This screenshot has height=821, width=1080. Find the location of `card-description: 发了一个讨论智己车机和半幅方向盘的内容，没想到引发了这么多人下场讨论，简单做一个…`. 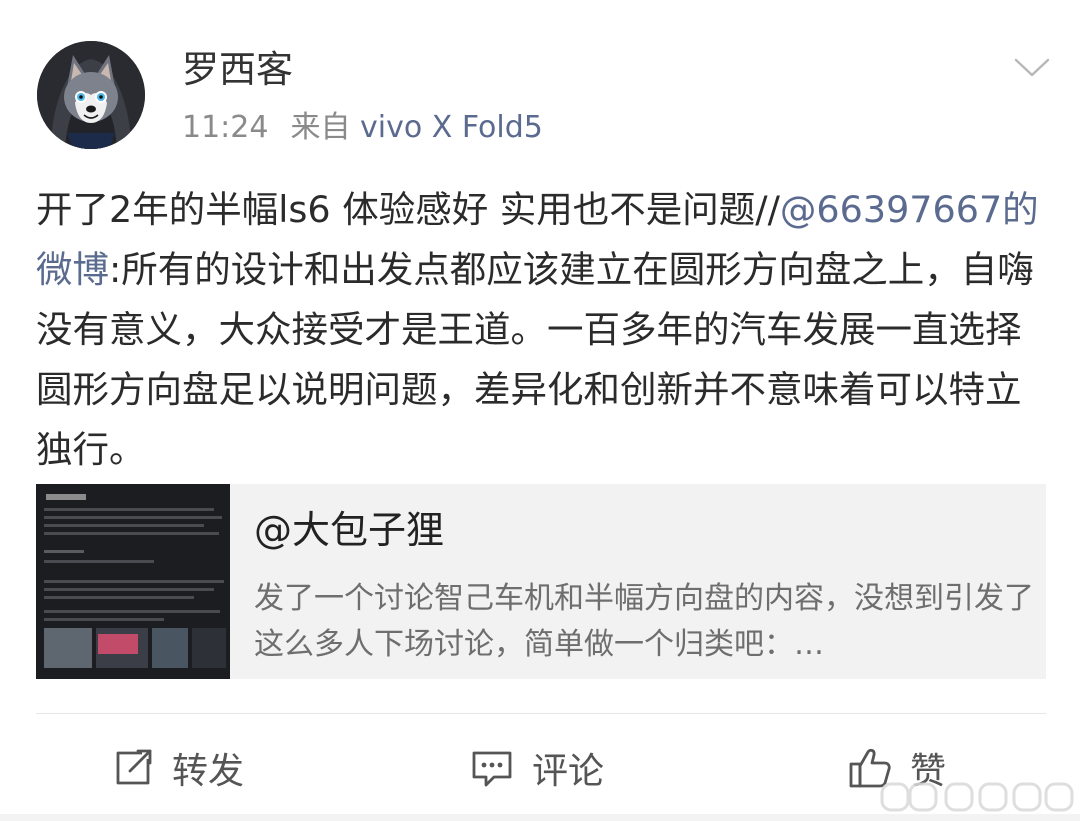

card-description: 发了一个讨论智己车机和半幅方向盘的内容，没想到引发了这么多人下场讨论，简单做一个… is located at coordinates (644, 621).